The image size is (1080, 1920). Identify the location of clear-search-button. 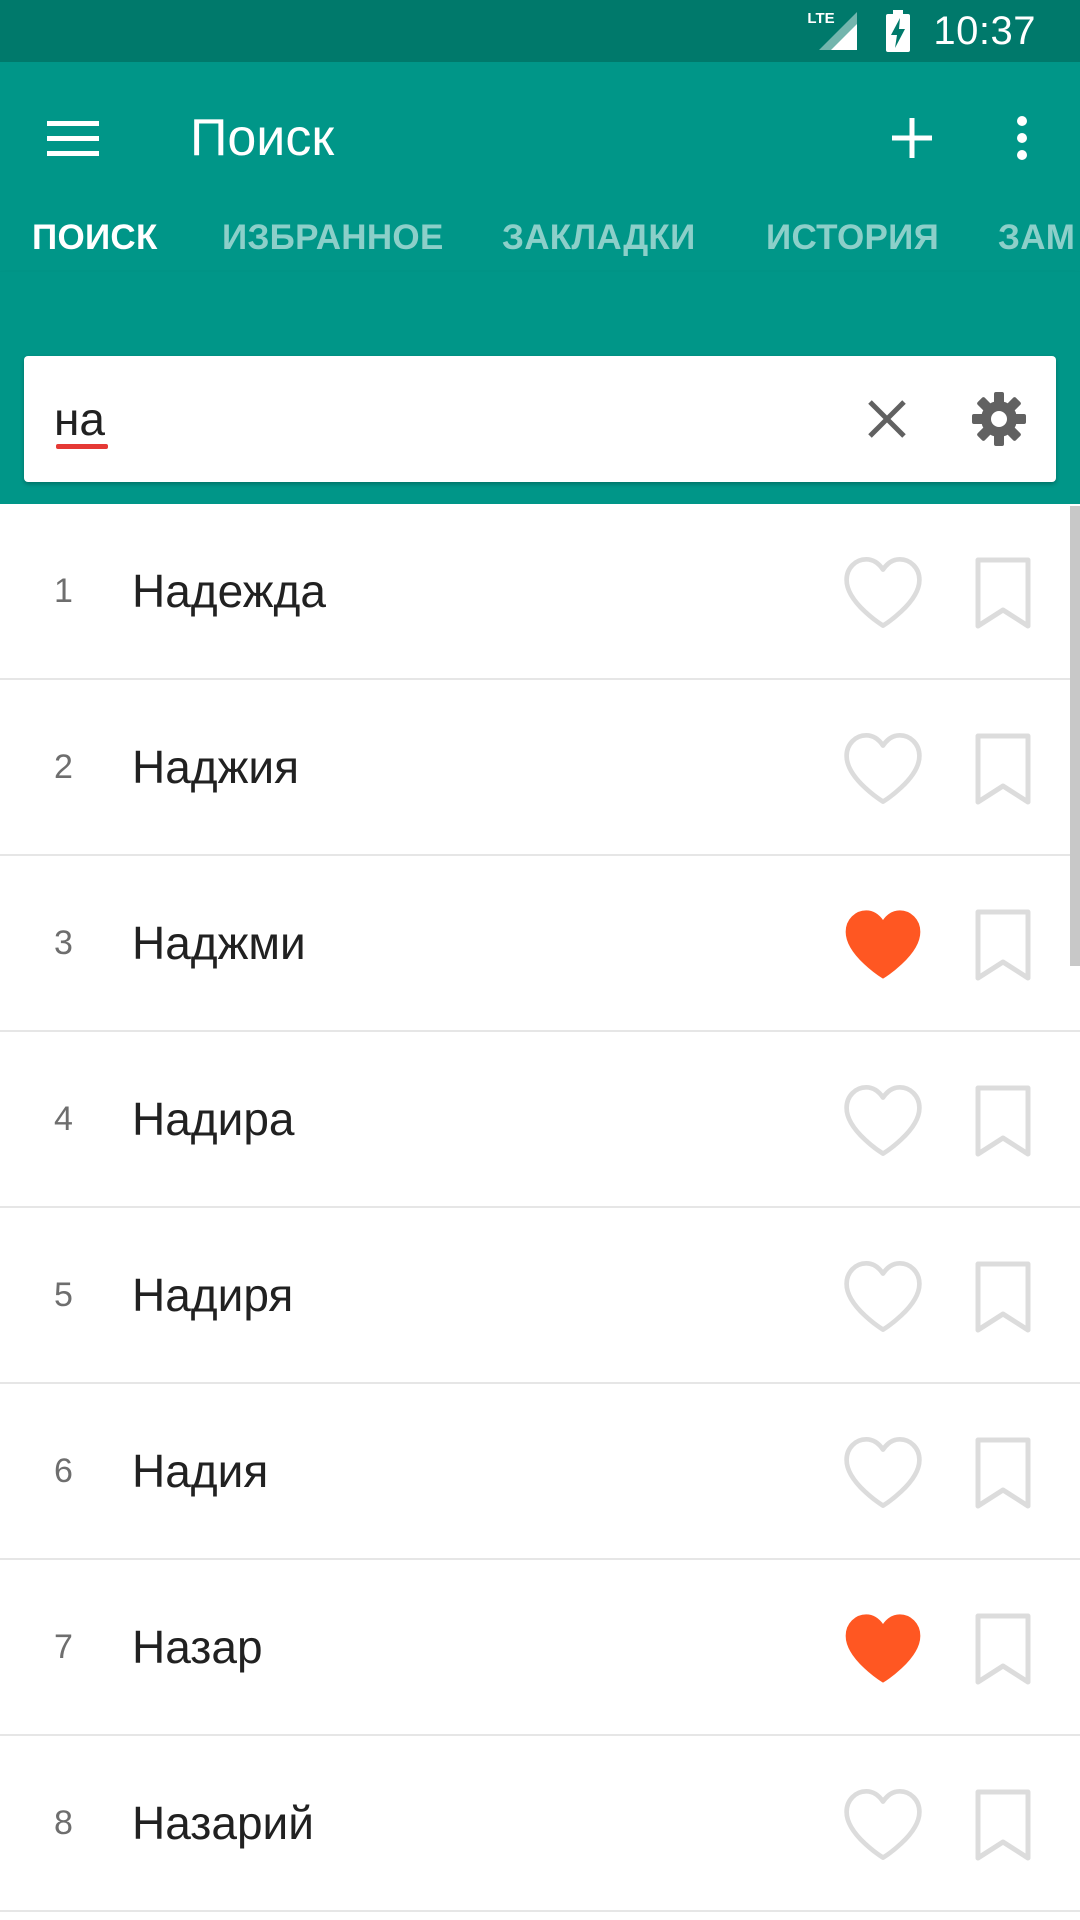
(887, 419).